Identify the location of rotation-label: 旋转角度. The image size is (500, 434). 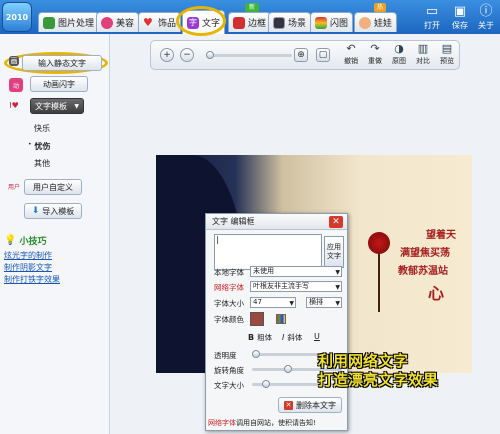
(229, 370).